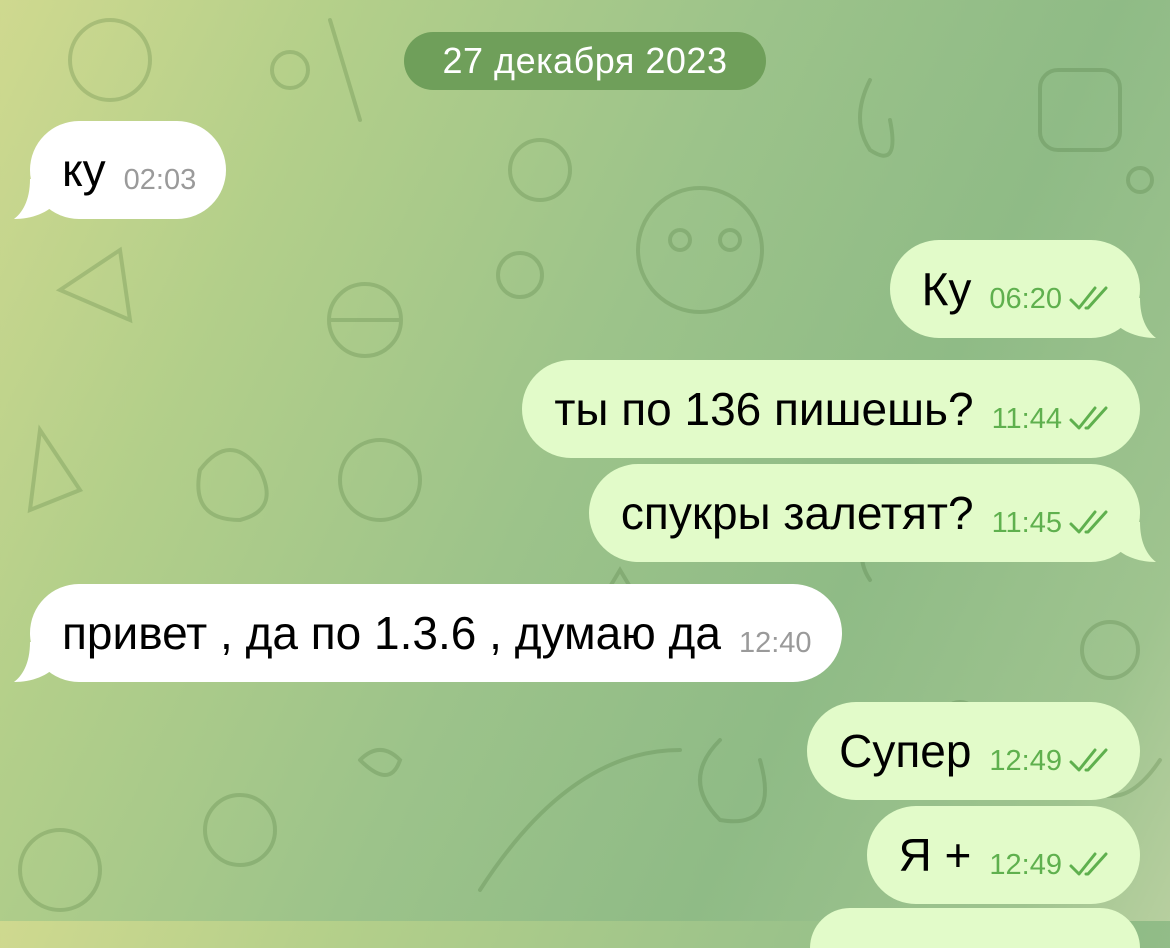 This screenshot has height=948, width=1170. I want to click on message-bubble-outgoing: спукры залетят? 11:45, so click(872, 513).